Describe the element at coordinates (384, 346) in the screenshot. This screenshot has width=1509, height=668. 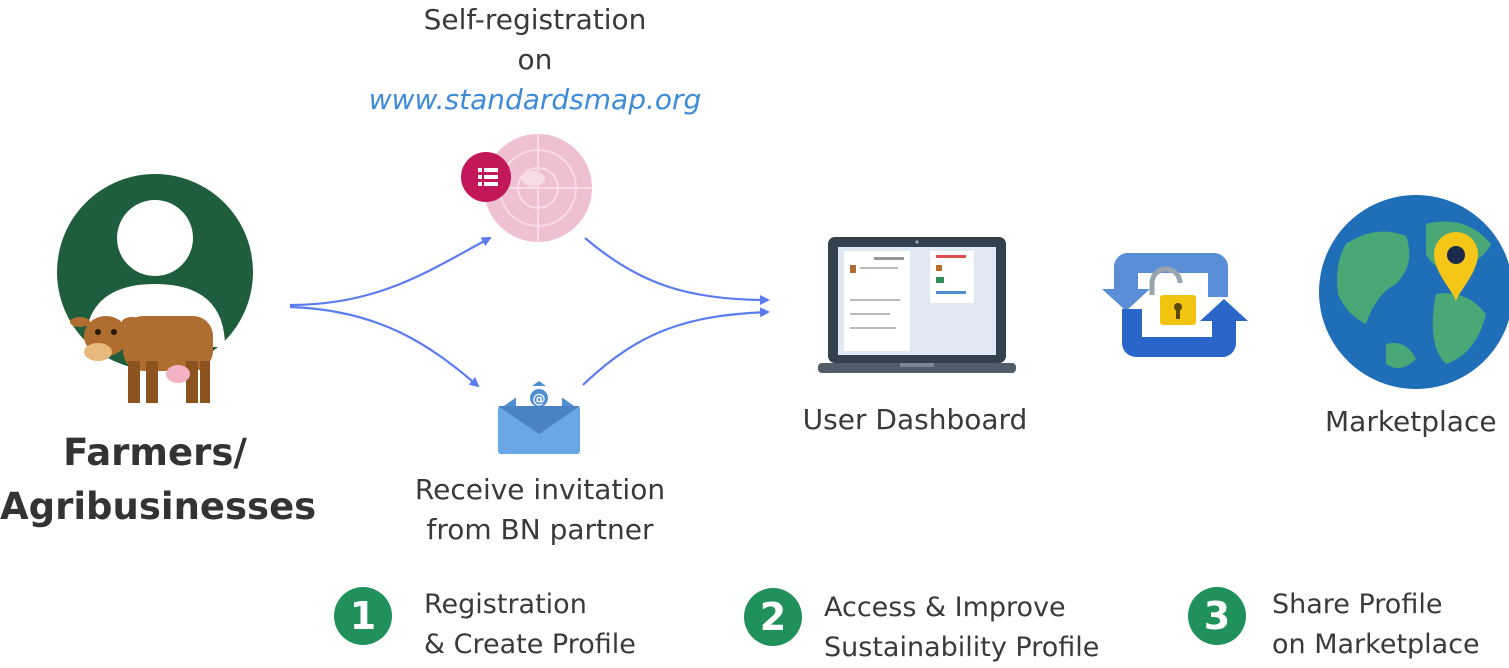
I see `arrow-to-invitation` at that location.